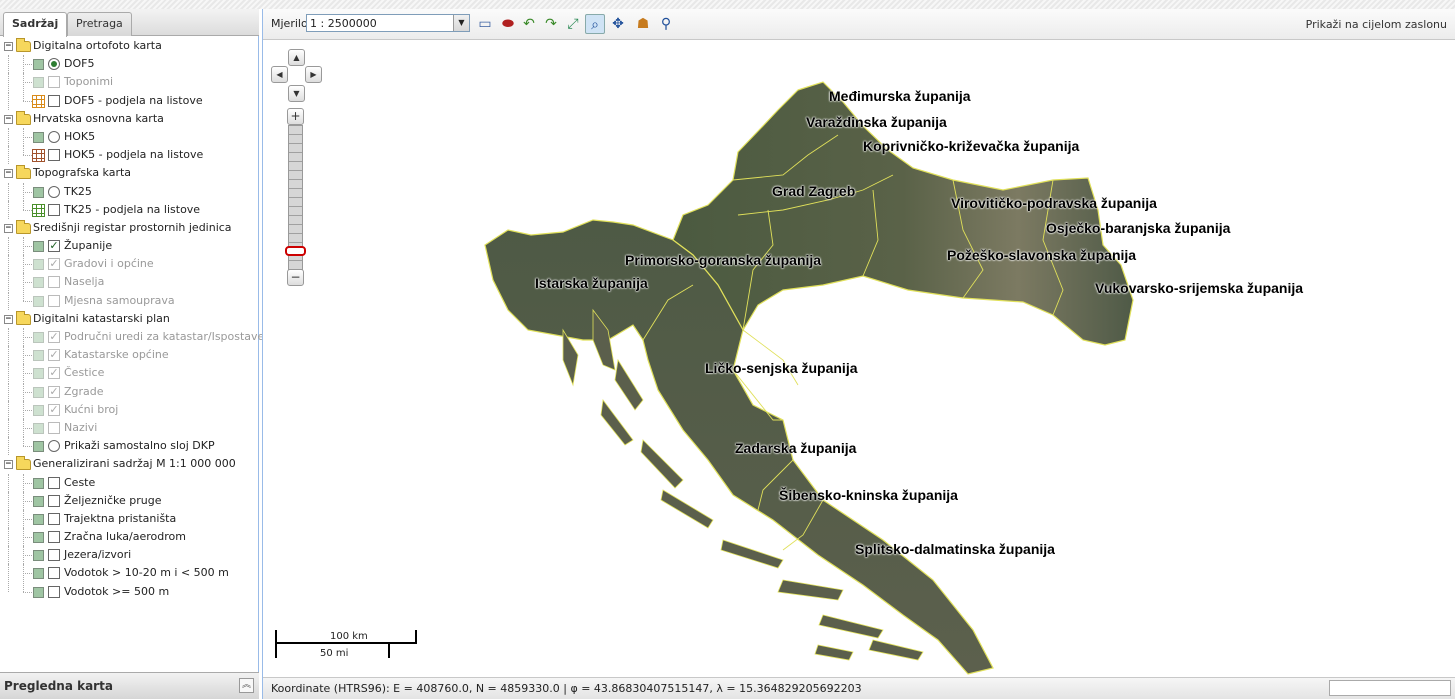  Describe the element at coordinates (129, 46) in the screenshot. I see `layer-group: − Digitalna ortofoto karta` at that location.